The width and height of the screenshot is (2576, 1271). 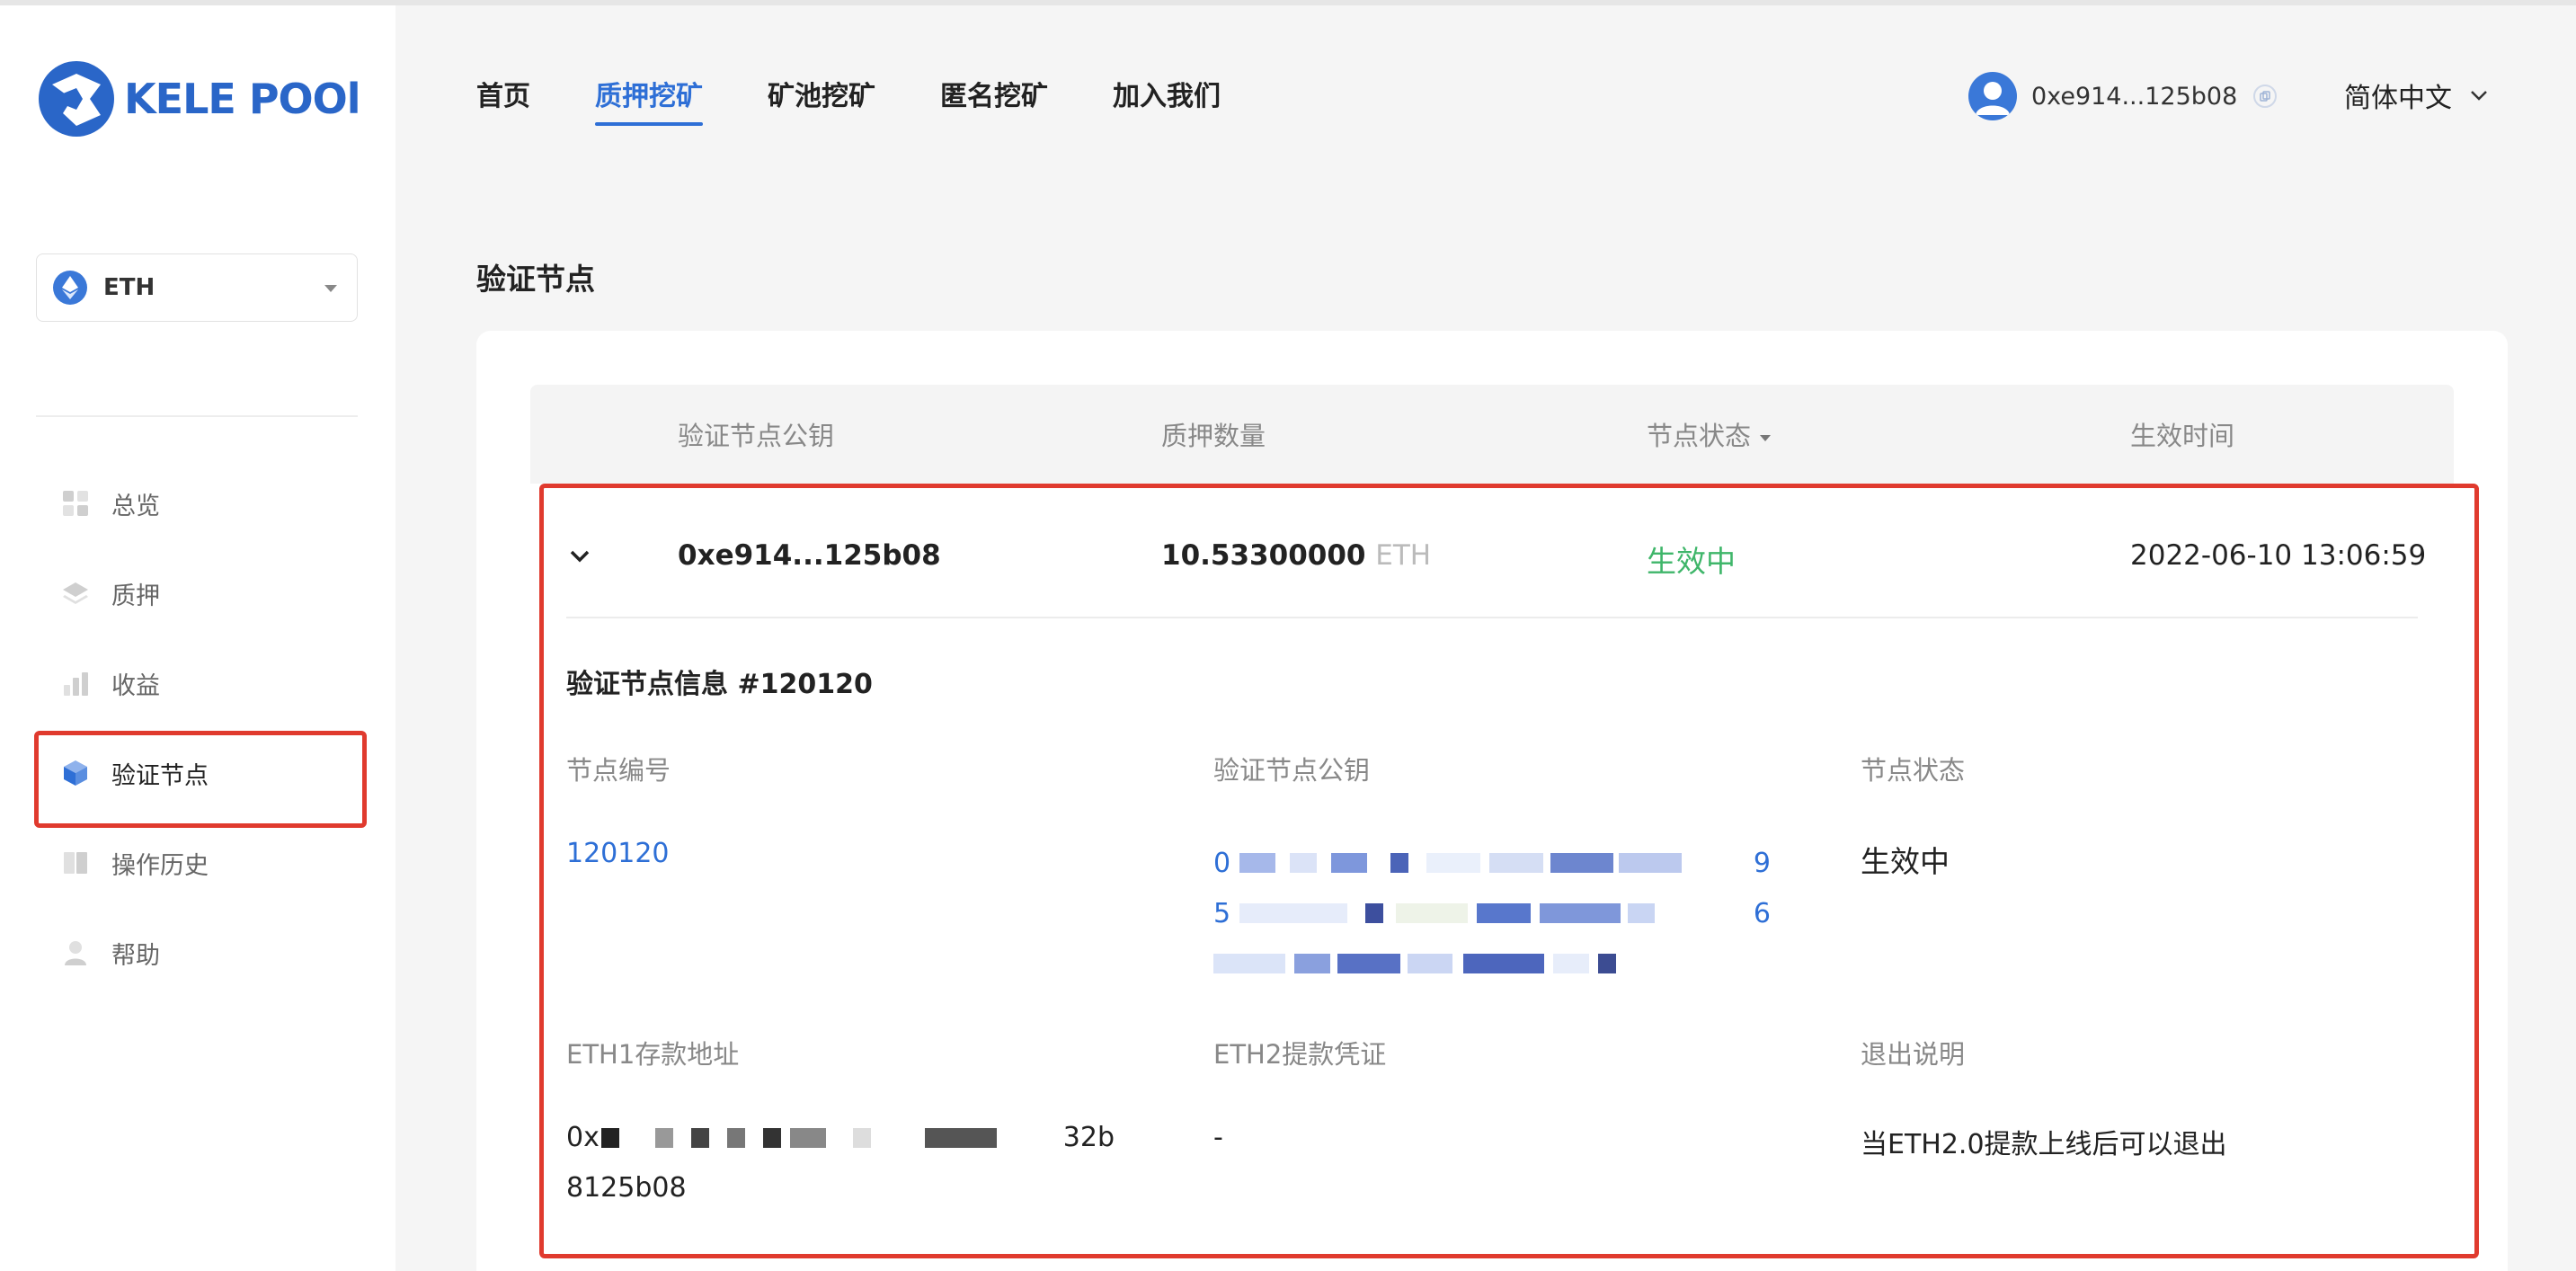 What do you see at coordinates (330, 289) in the screenshot?
I see `caret-down-icon` at bounding box center [330, 289].